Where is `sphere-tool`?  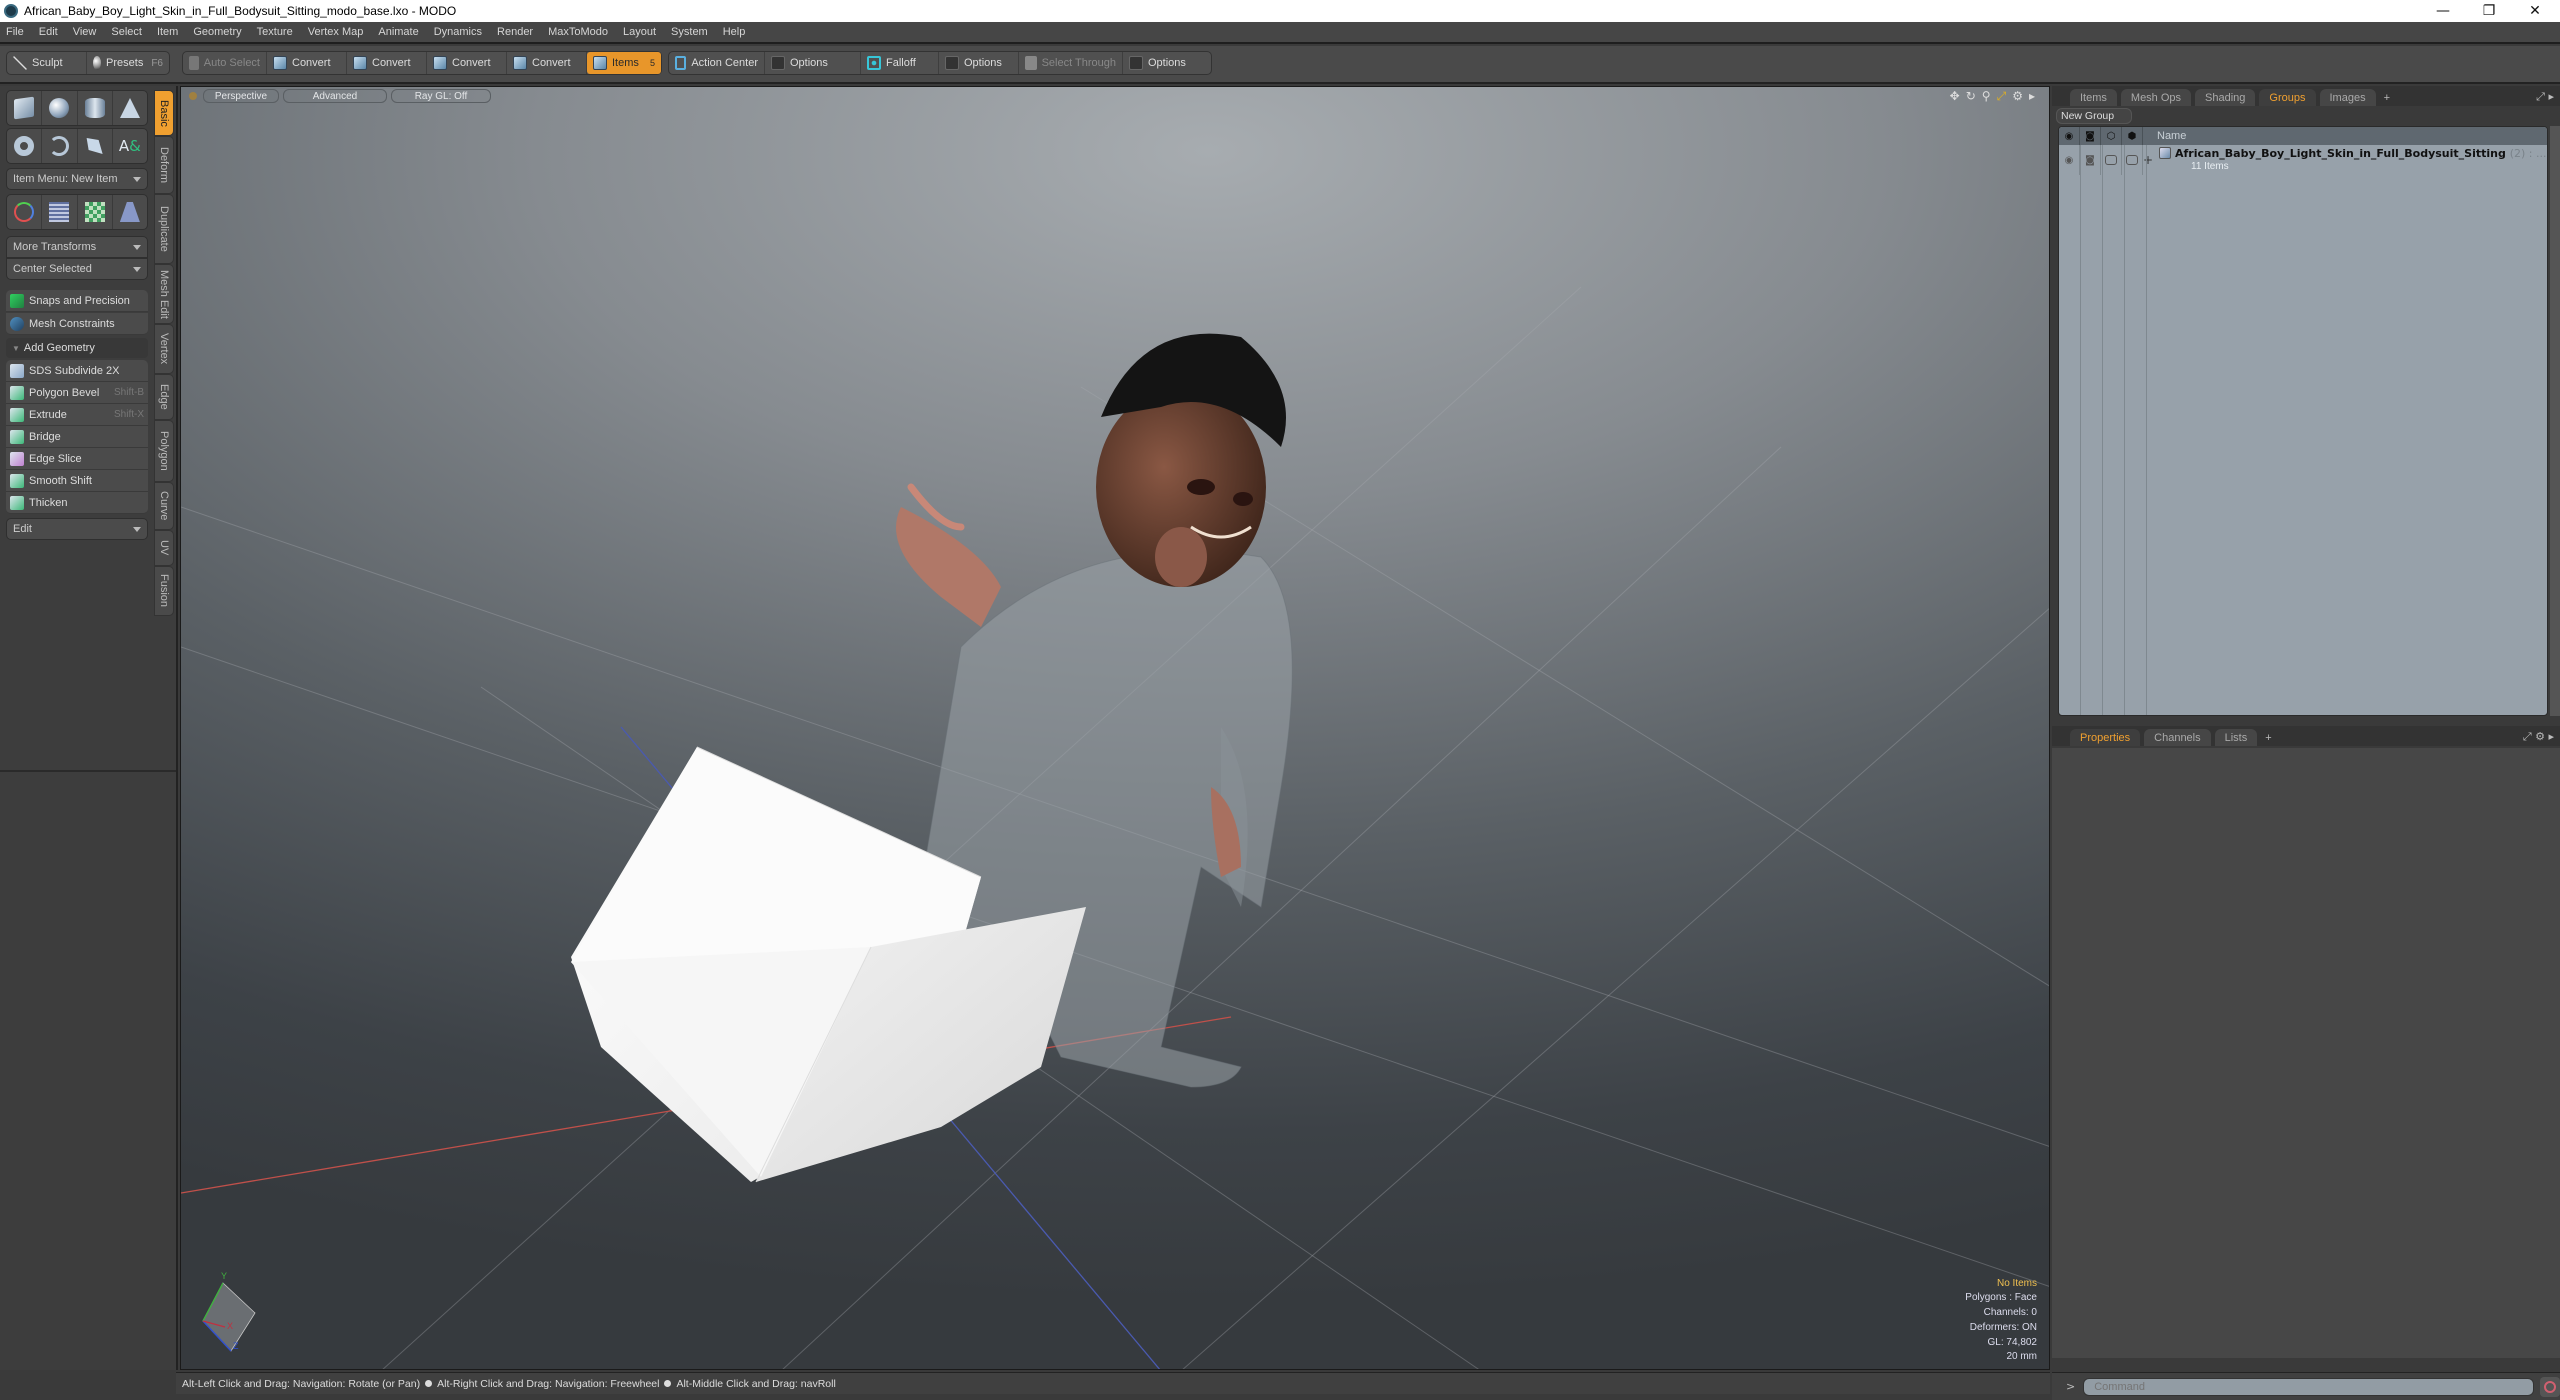 sphere-tool is located at coordinates (60, 108).